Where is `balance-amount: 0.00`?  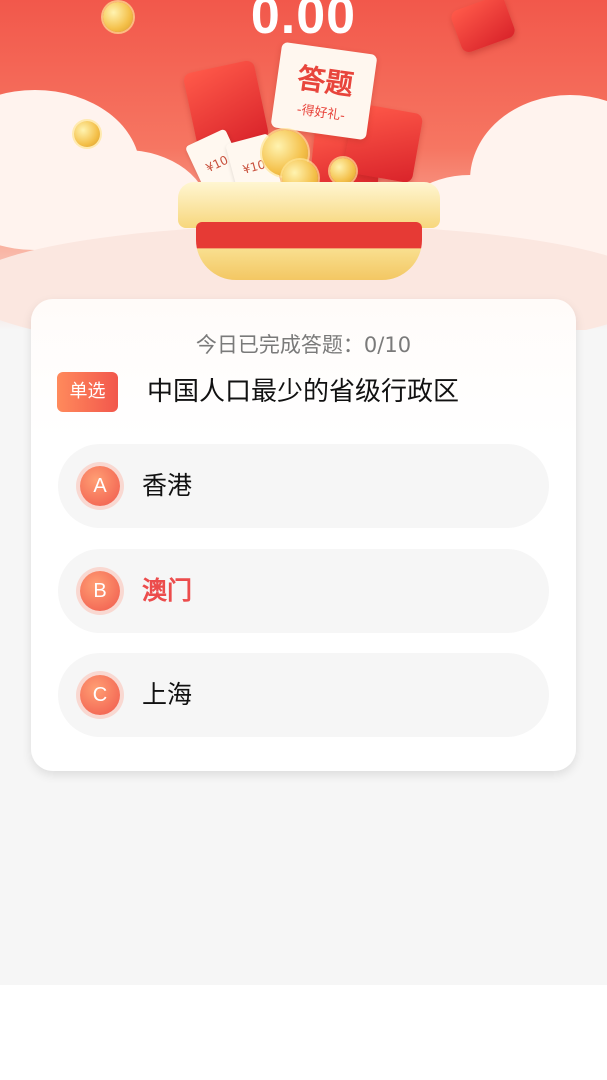
balance-amount: 0.00 is located at coordinates (303, 22).